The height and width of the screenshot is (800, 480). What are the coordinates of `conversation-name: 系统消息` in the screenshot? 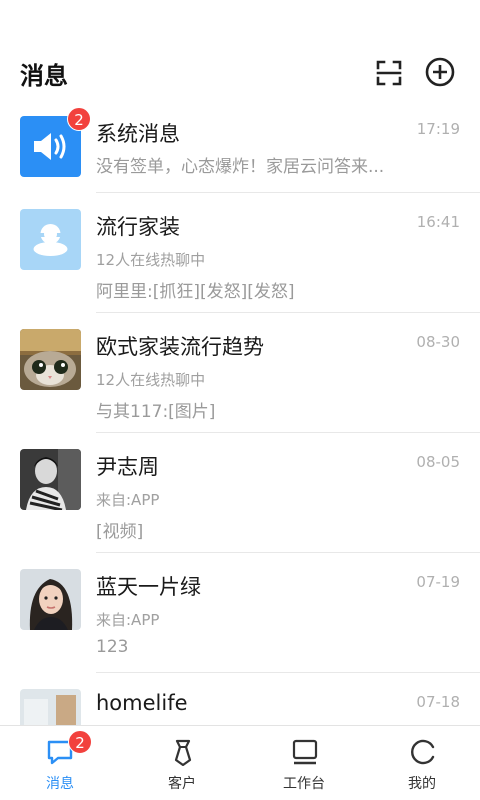 It's located at (138, 134).